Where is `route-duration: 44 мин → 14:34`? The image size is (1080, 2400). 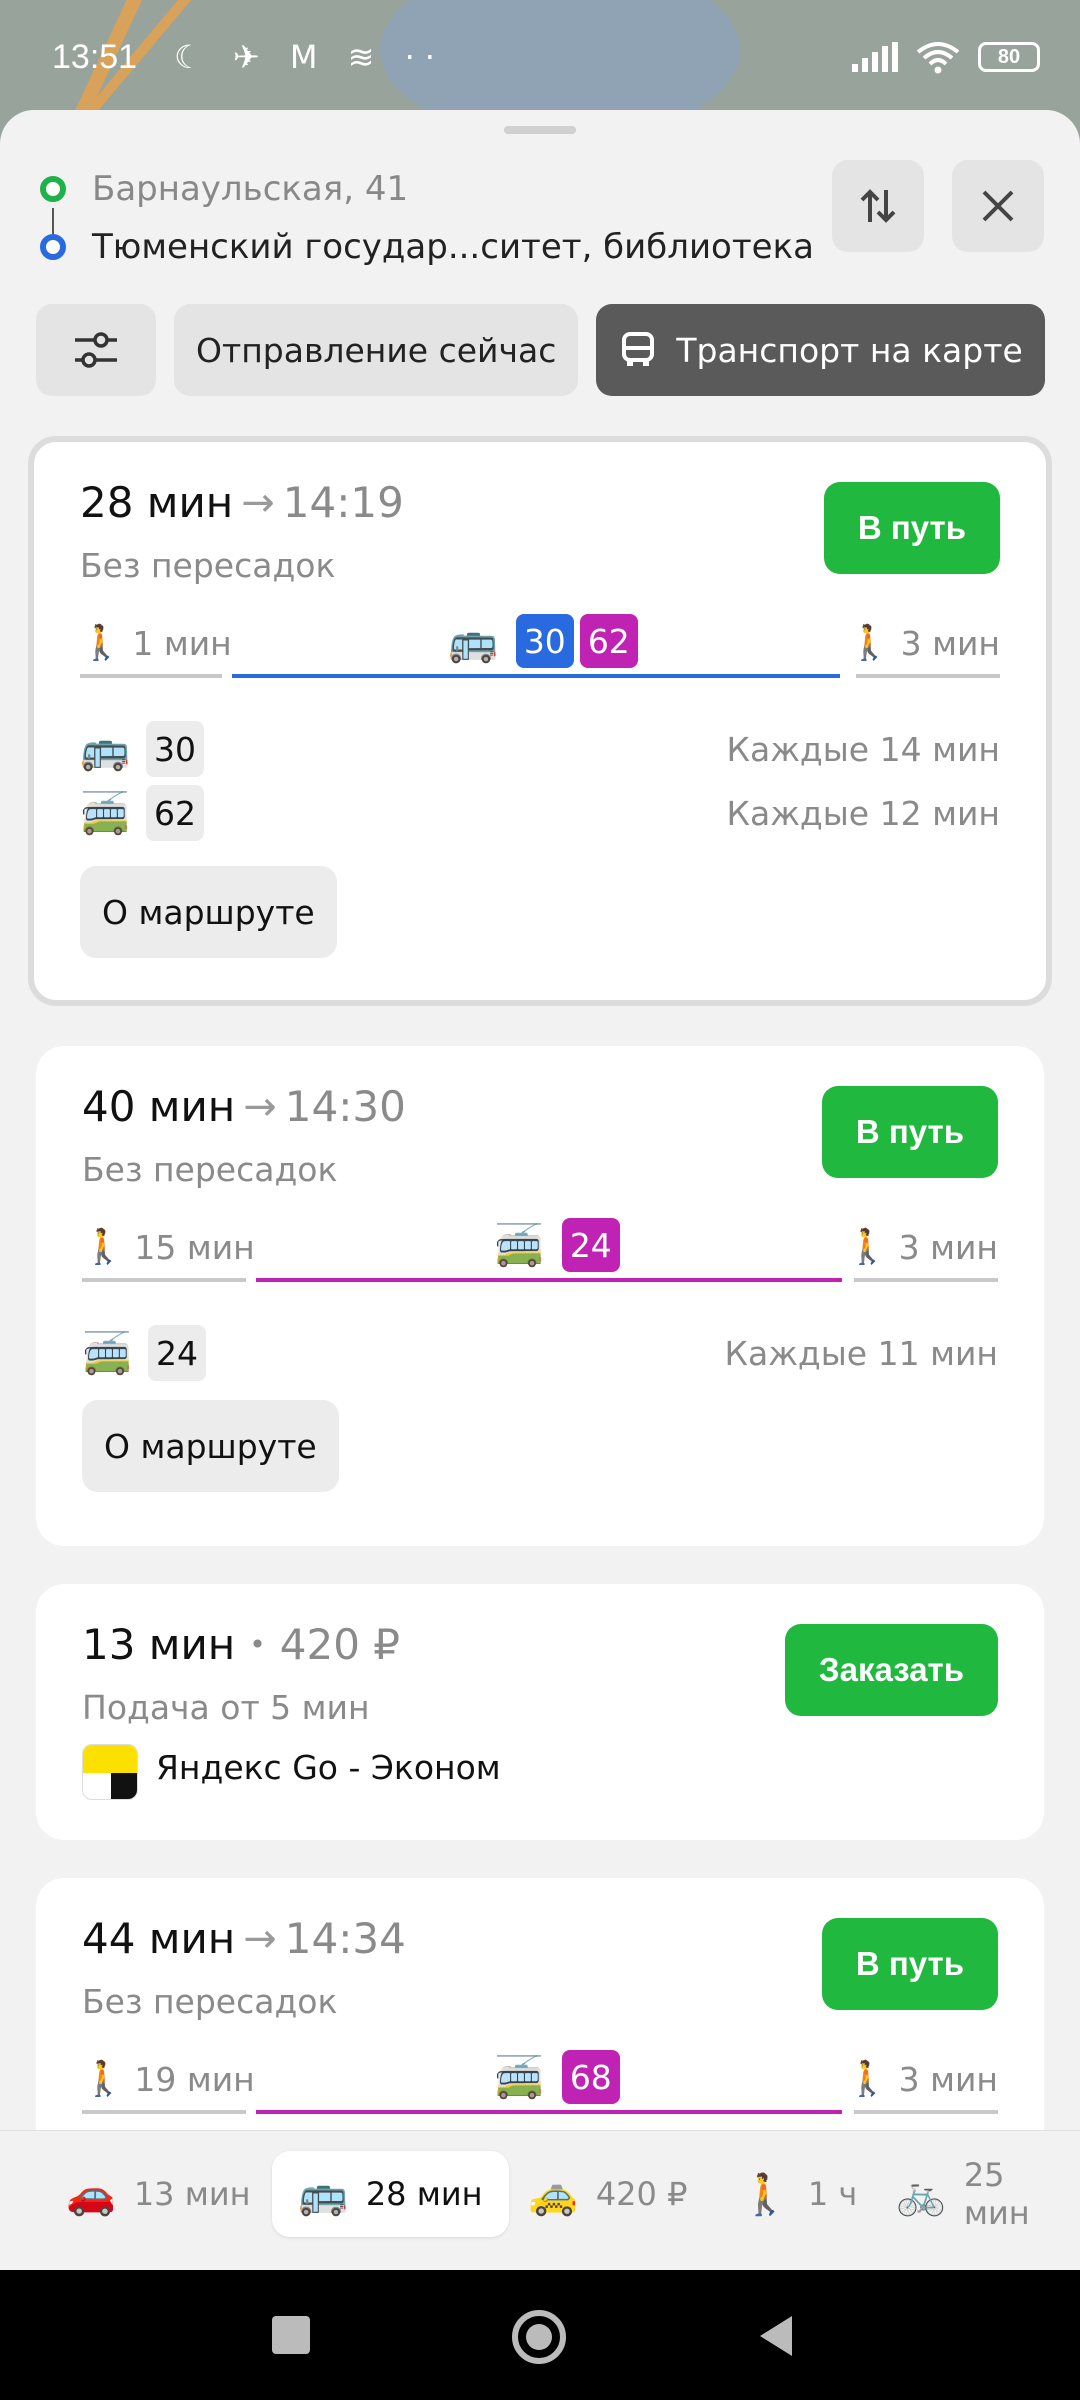 route-duration: 44 мин → 14:34 is located at coordinates (244, 1938).